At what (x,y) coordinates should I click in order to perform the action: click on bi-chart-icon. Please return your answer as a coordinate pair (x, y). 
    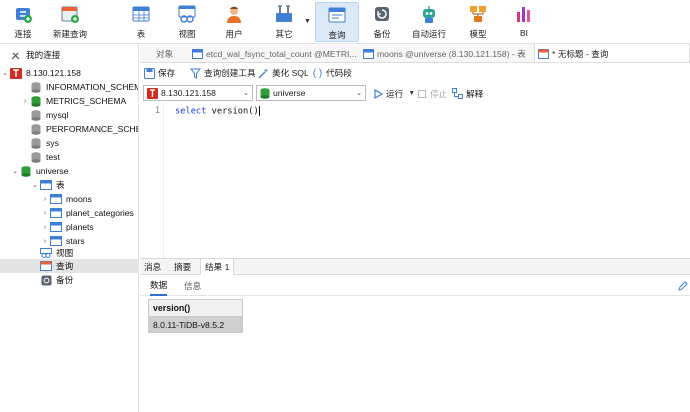
    Looking at the image, I should click on (524, 14).